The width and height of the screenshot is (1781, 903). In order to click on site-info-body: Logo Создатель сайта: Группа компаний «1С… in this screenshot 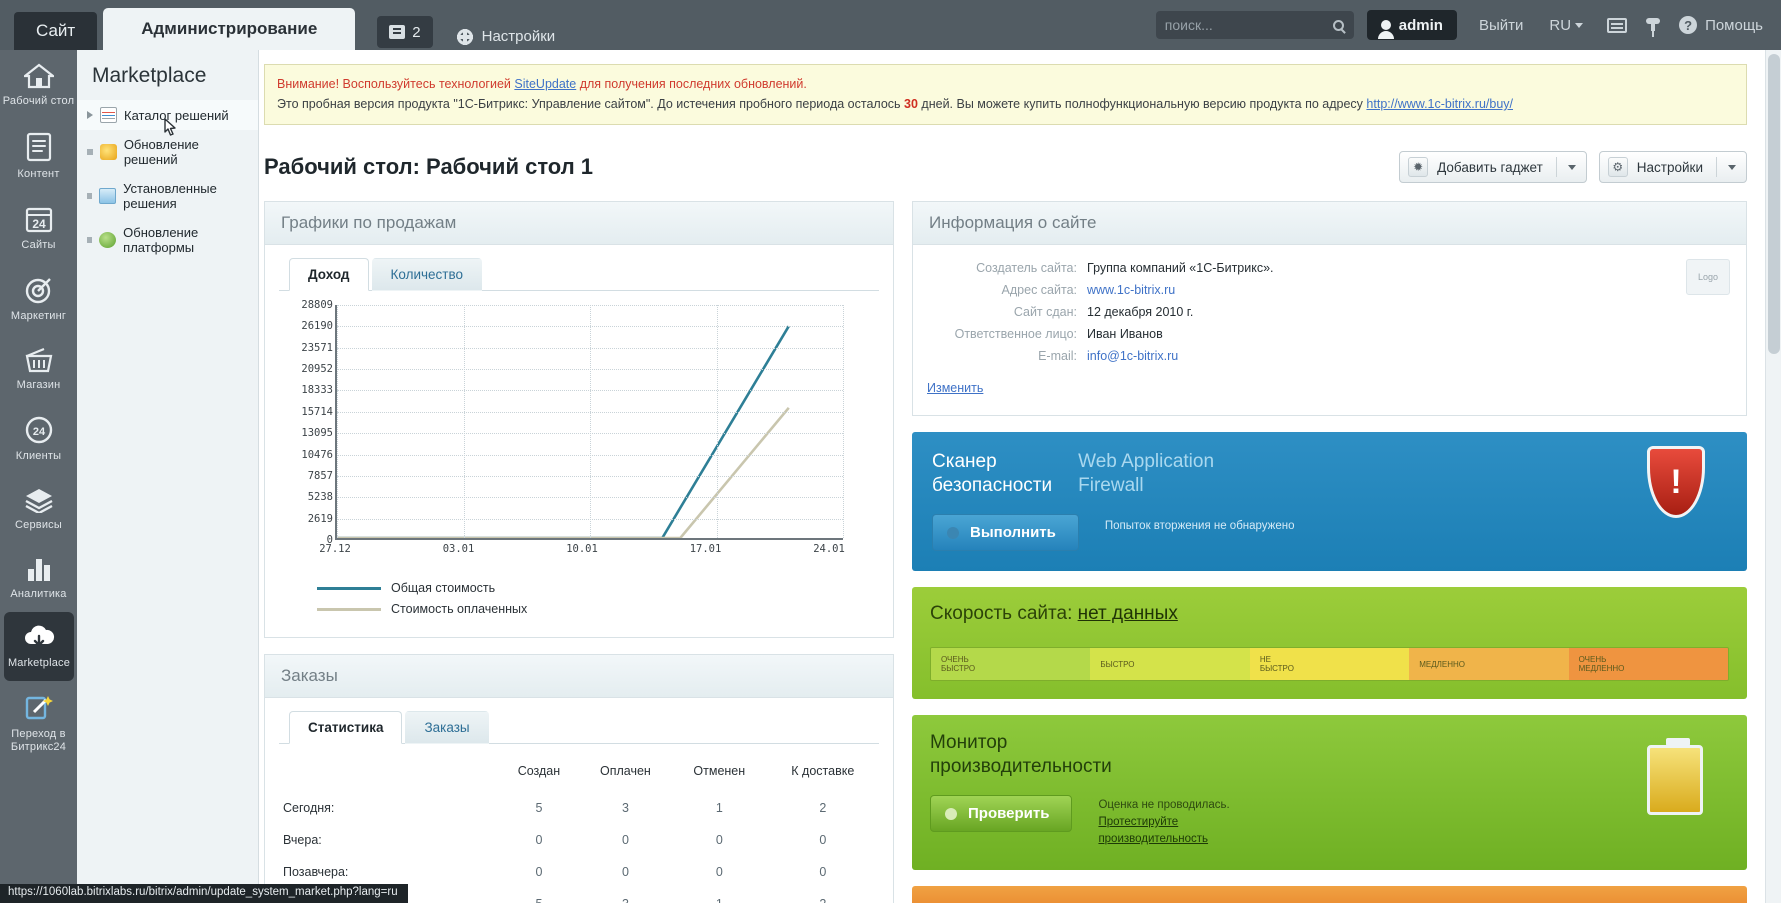, I will do `click(1329, 330)`.